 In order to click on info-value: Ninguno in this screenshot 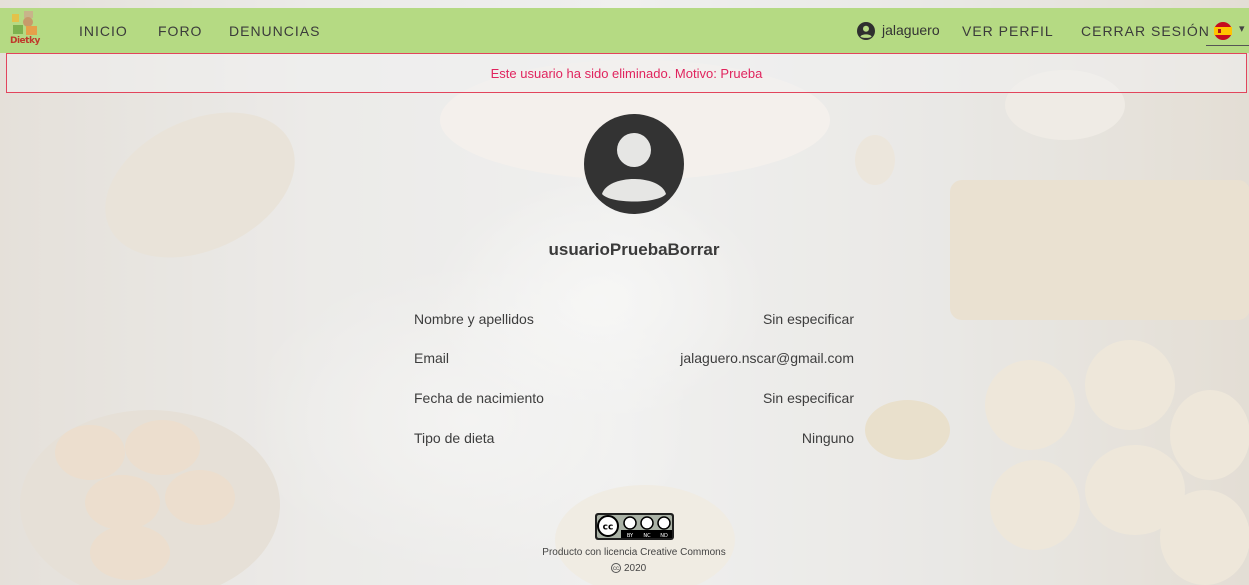, I will do `click(827, 438)`.